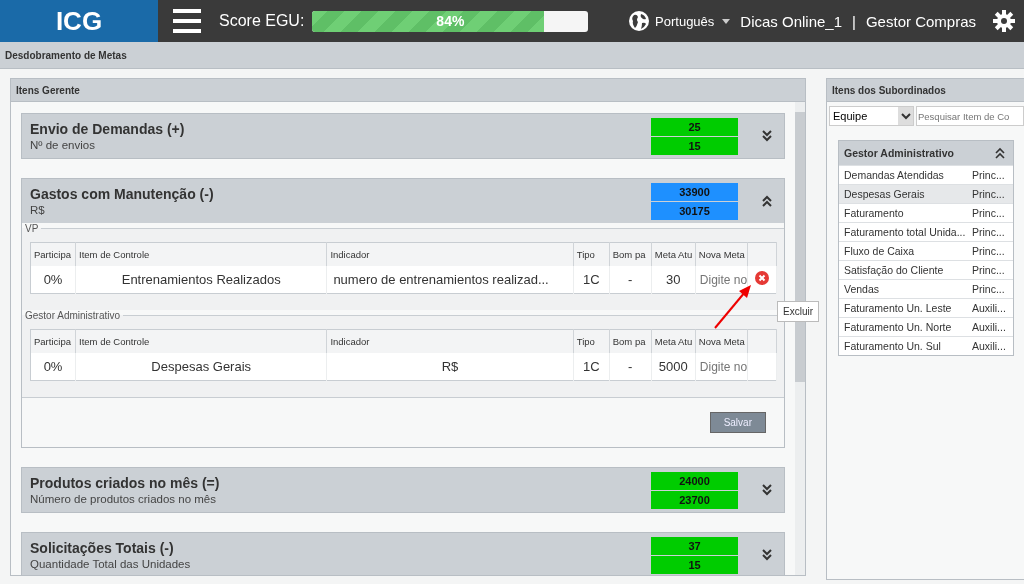 The height and width of the screenshot is (584, 1024). Describe the element at coordinates (1004, 21) in the screenshot. I see `settings-icon` at that location.